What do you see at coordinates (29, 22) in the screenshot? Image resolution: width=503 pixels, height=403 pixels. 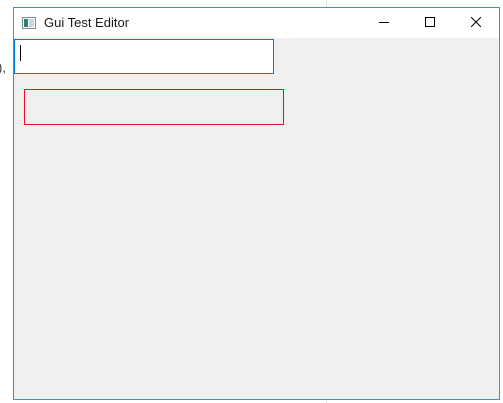 I see `app-window-icon` at bounding box center [29, 22].